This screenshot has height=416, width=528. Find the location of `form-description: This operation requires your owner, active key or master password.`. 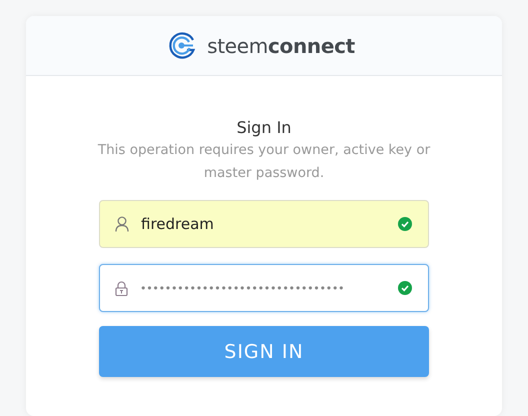

form-description: This operation requires your owner, active key or master password. is located at coordinates (264, 162).